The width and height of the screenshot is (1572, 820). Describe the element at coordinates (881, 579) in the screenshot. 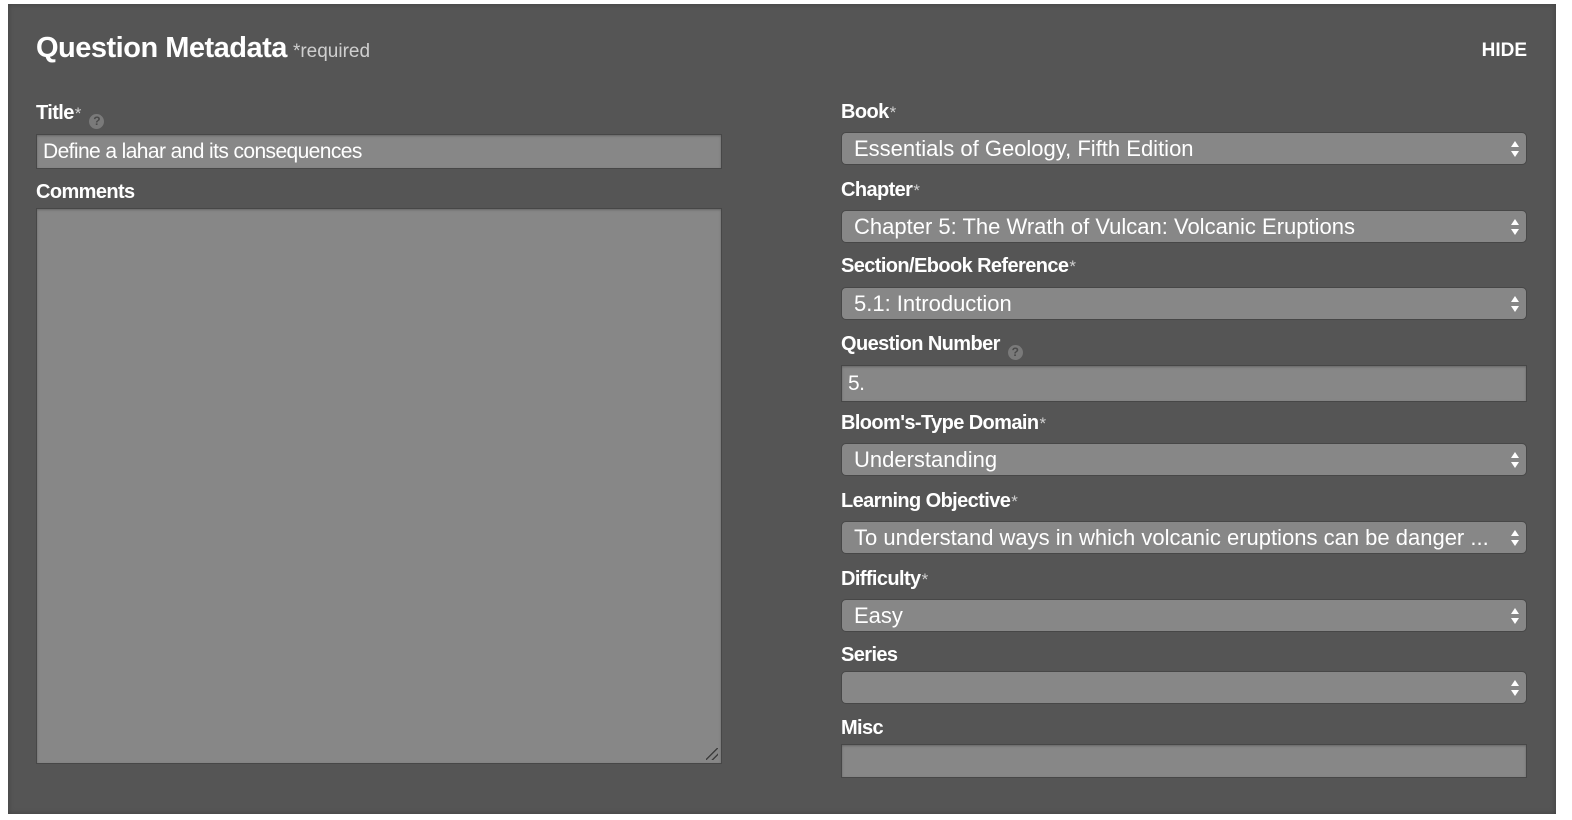

I see `difficulty-label-text: Difficulty` at that location.